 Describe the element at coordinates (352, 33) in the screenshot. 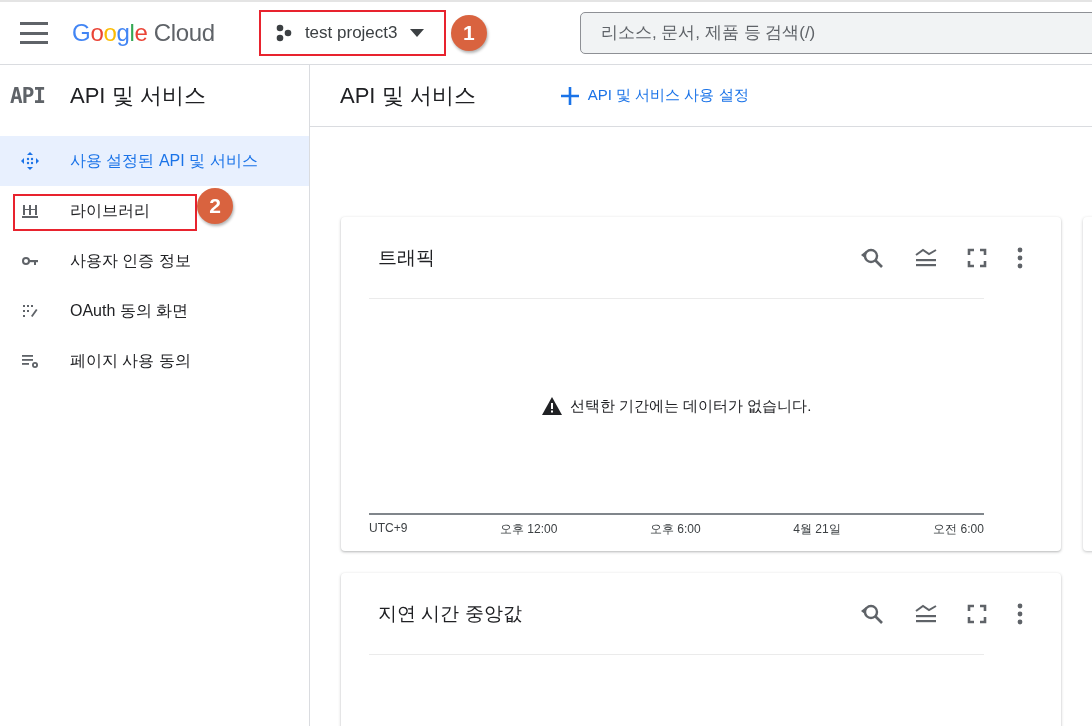

I see `project-selector: test project3` at that location.